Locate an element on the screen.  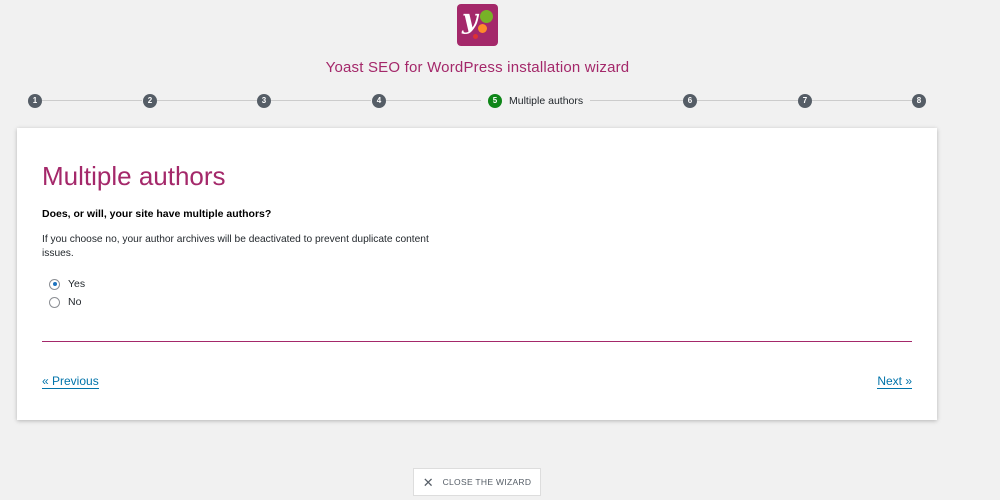
step-6: 6 is located at coordinates (690, 101).